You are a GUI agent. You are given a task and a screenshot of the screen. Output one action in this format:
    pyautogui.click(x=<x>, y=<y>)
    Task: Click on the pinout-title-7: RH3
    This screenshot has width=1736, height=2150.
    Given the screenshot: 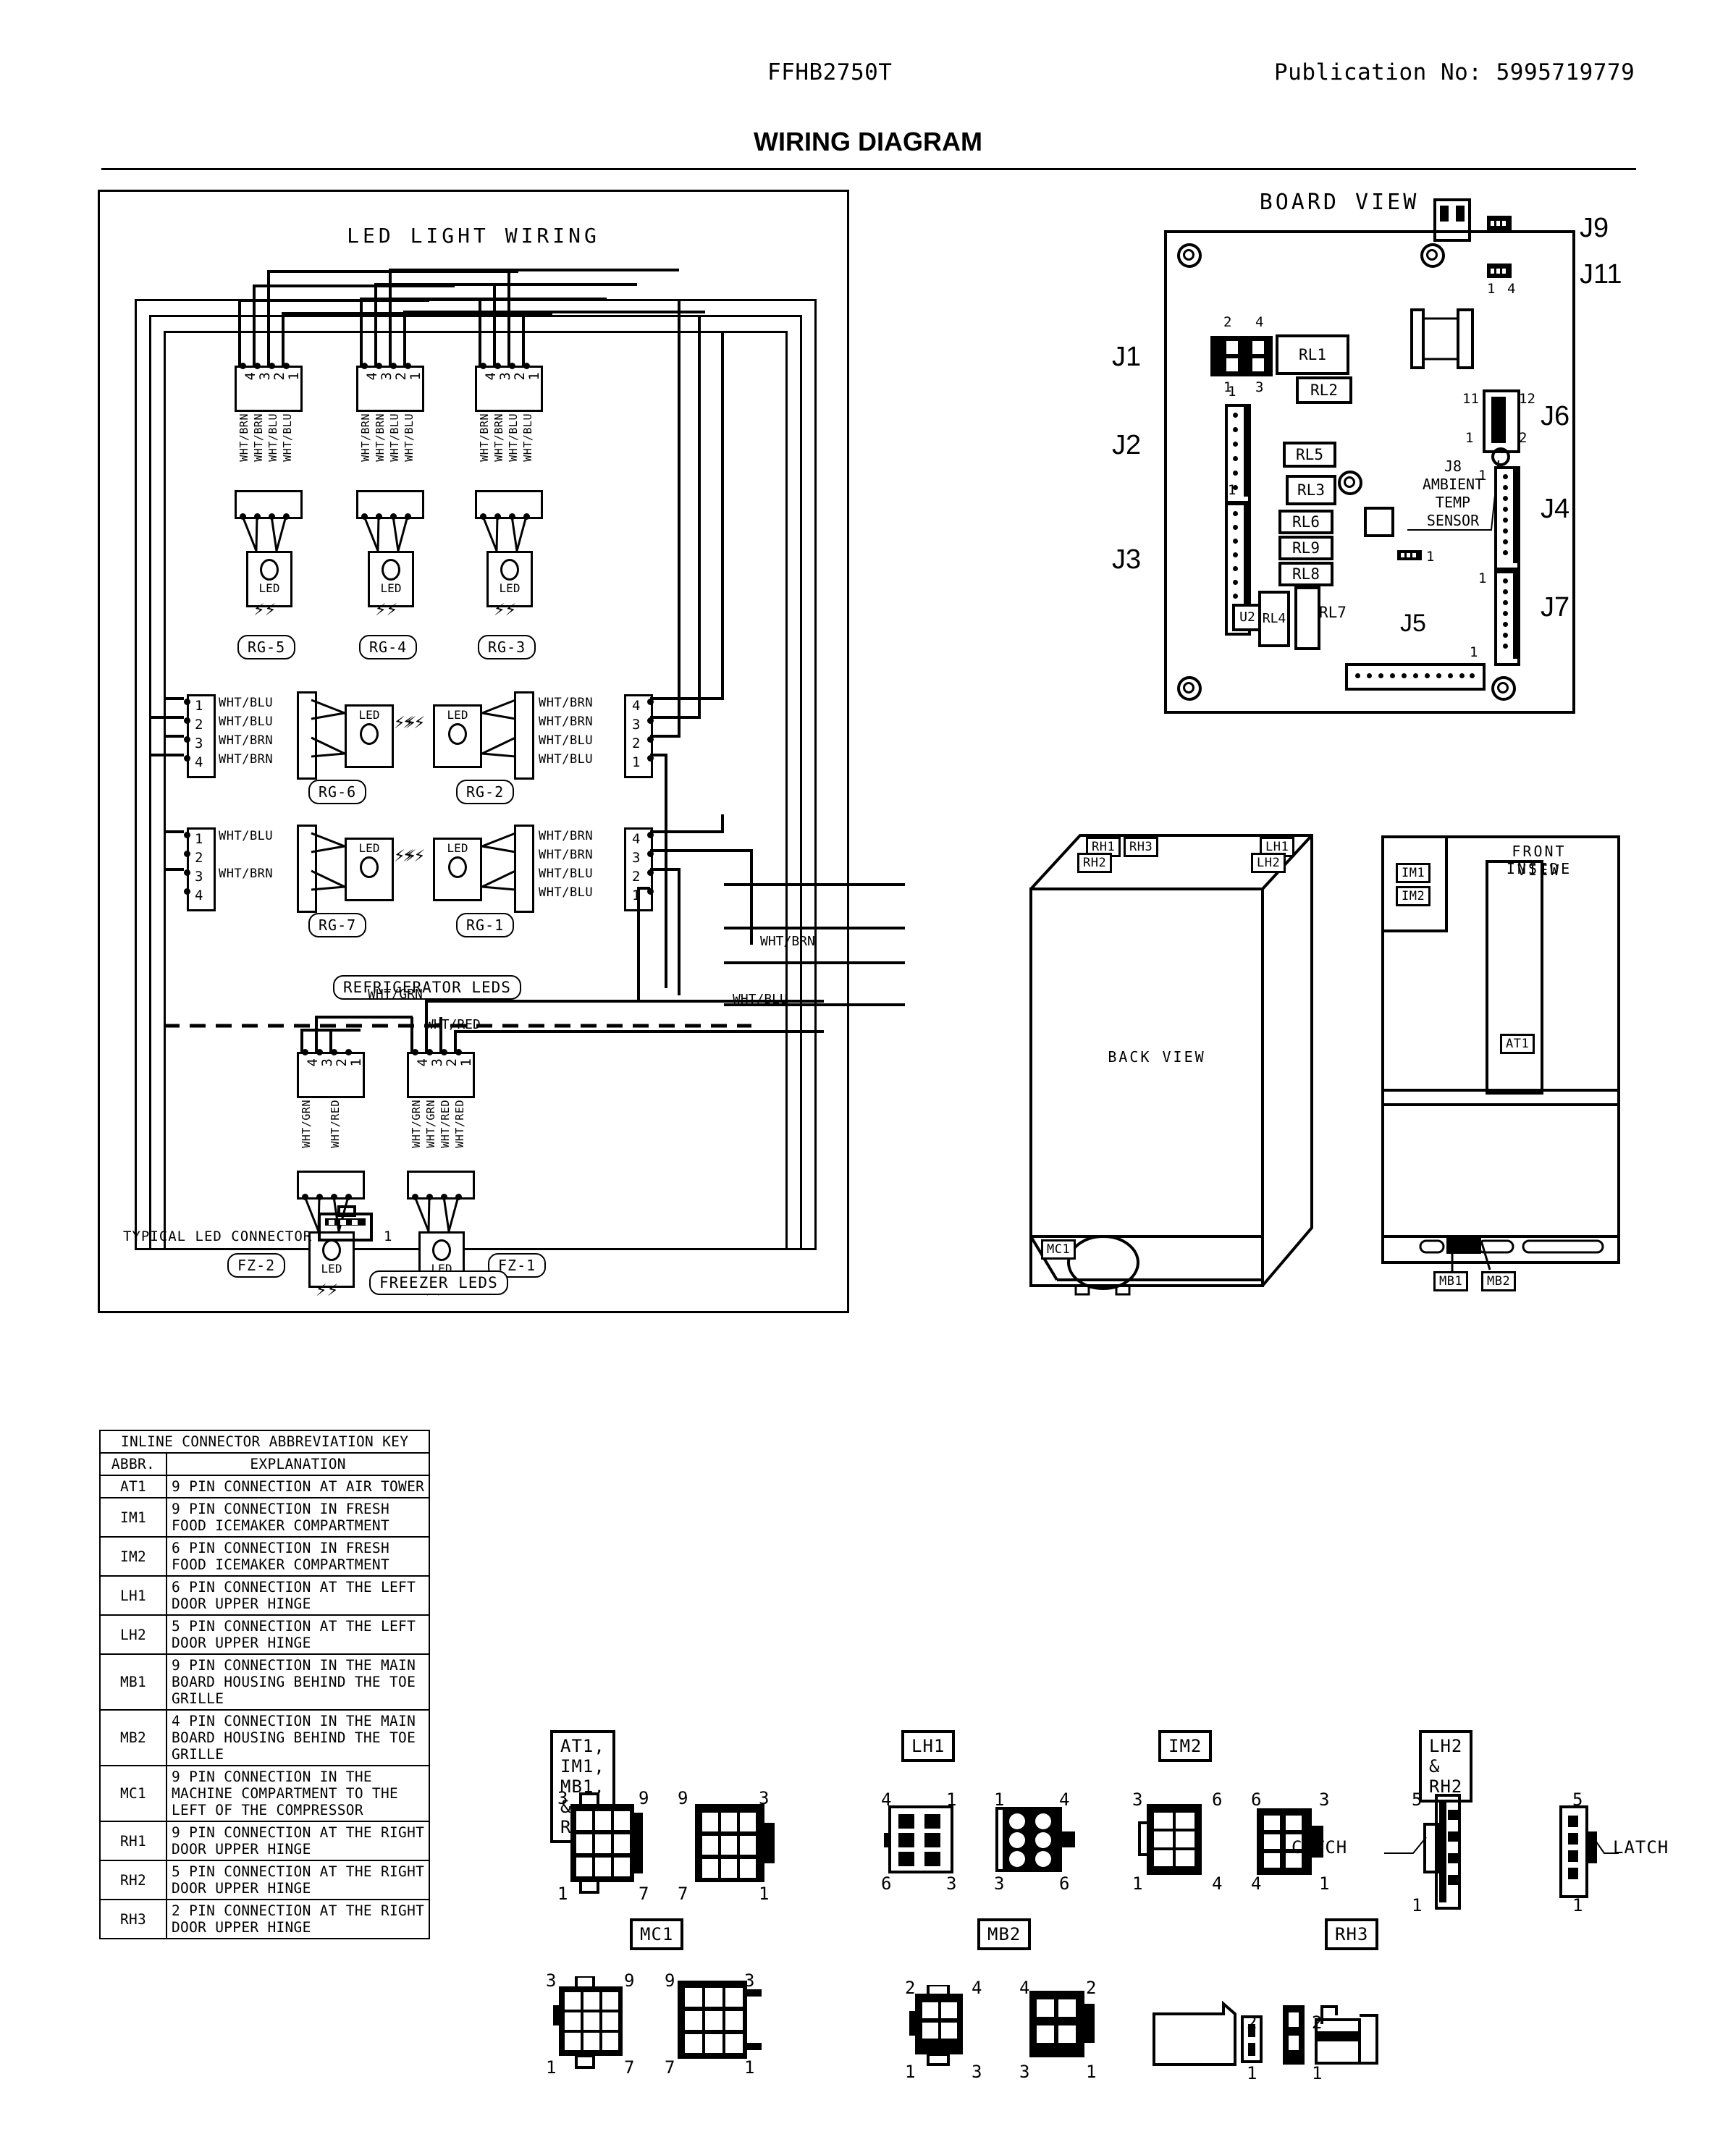 What is the action you would take?
    pyautogui.click(x=1352, y=1934)
    